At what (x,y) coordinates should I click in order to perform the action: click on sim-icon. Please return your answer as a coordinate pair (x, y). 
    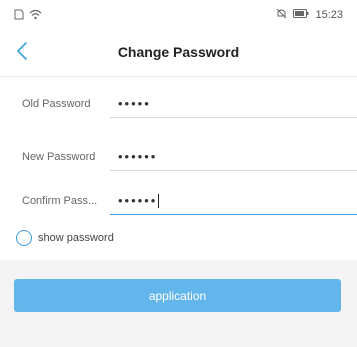
    Looking at the image, I should click on (19, 16).